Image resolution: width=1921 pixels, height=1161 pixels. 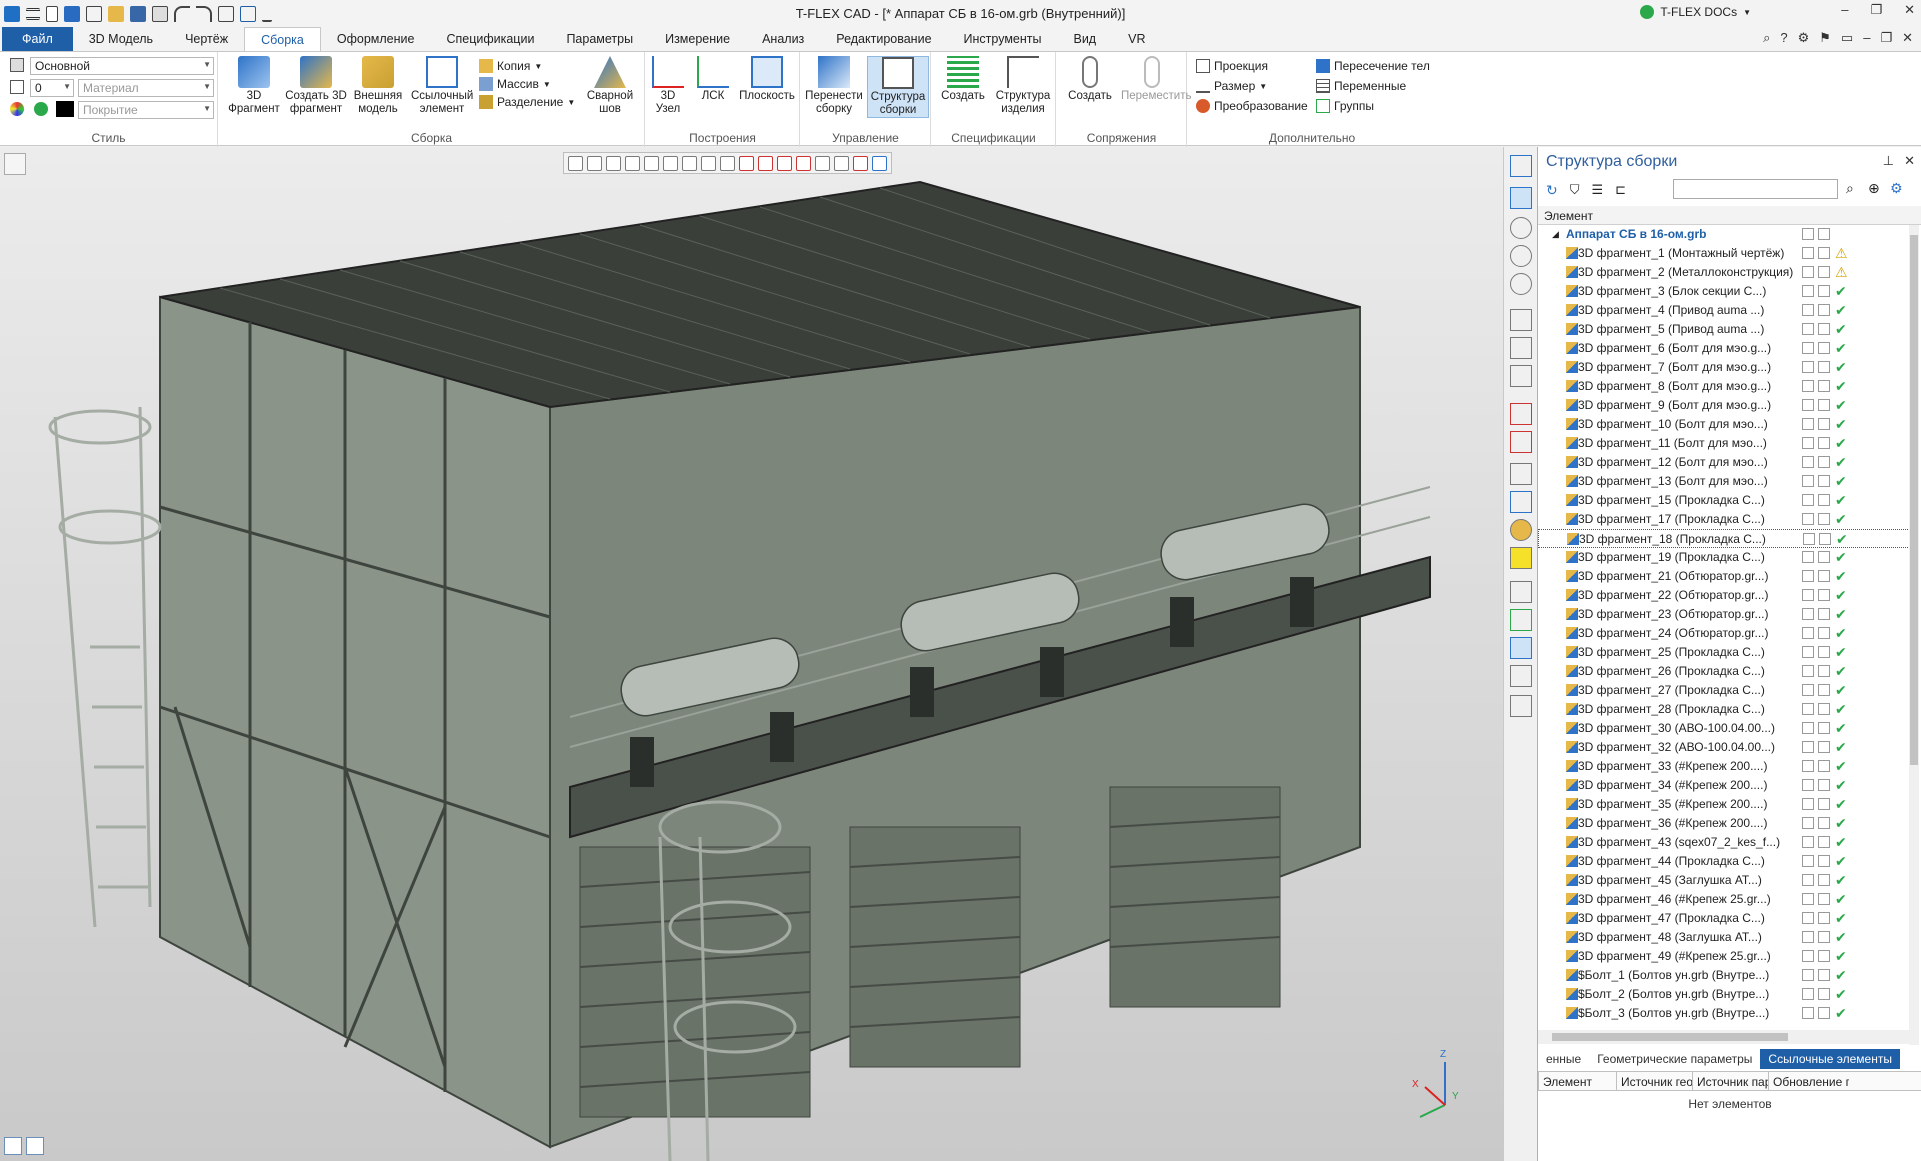 I want to click on print-icon, so click(x=160, y=13).